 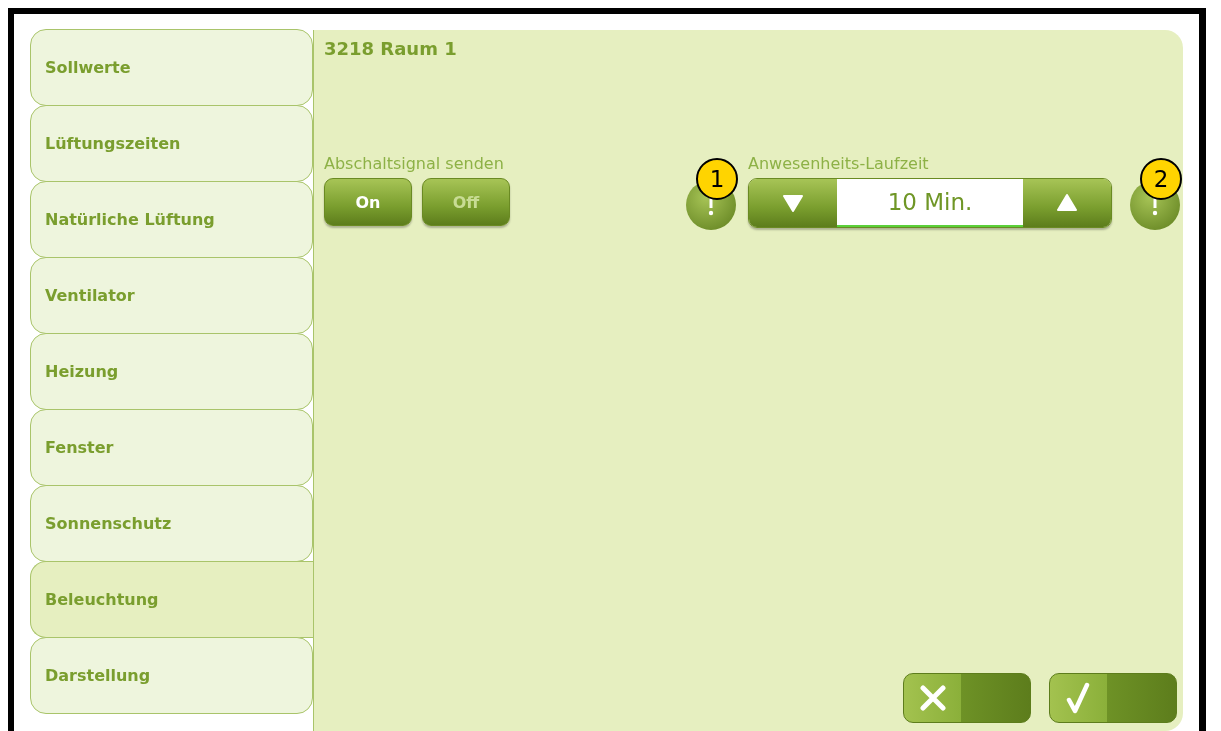 I want to click on confirm-button, so click(x=1113, y=698).